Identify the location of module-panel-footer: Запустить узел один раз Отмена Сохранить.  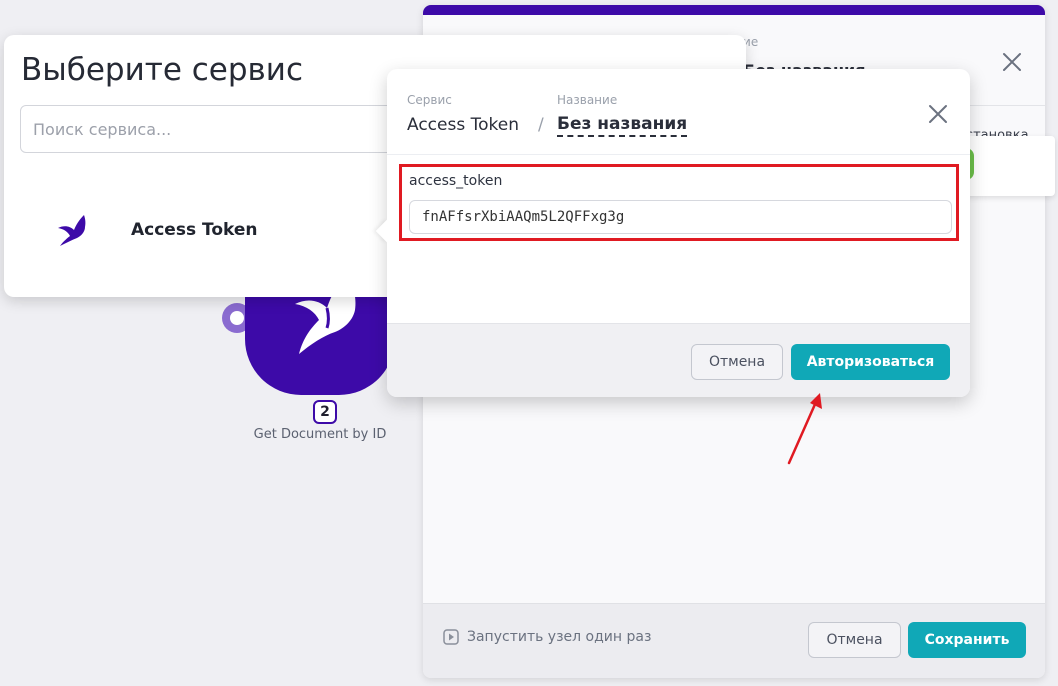
(734, 640).